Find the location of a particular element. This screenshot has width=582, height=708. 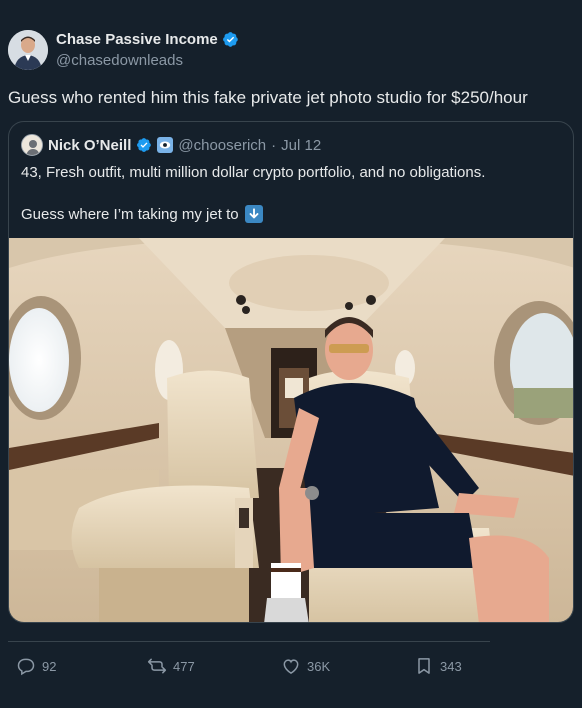

repost-icon is located at coordinates (157, 666).